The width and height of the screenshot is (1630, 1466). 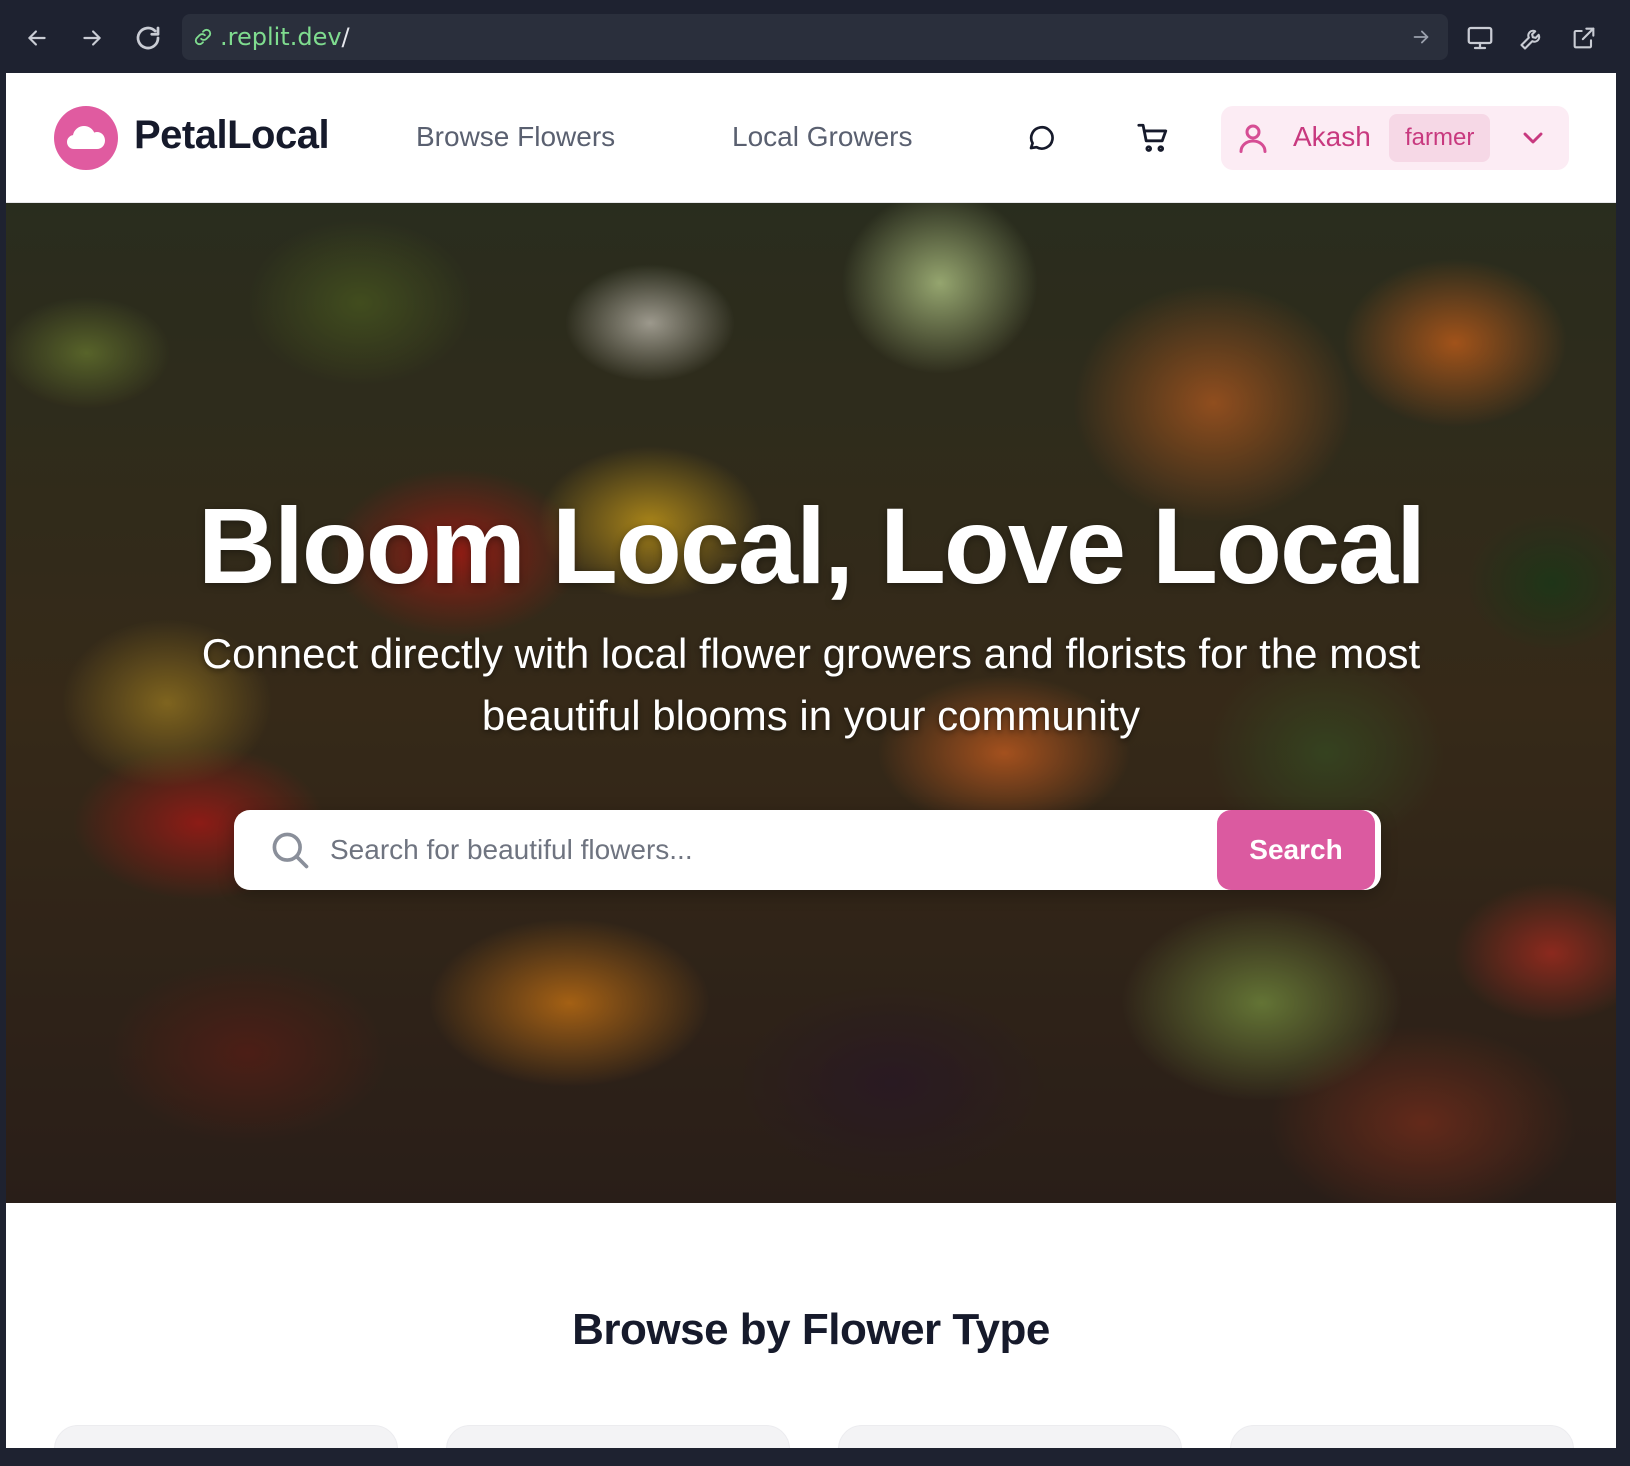 I want to click on logo, so click(x=86, y=138).